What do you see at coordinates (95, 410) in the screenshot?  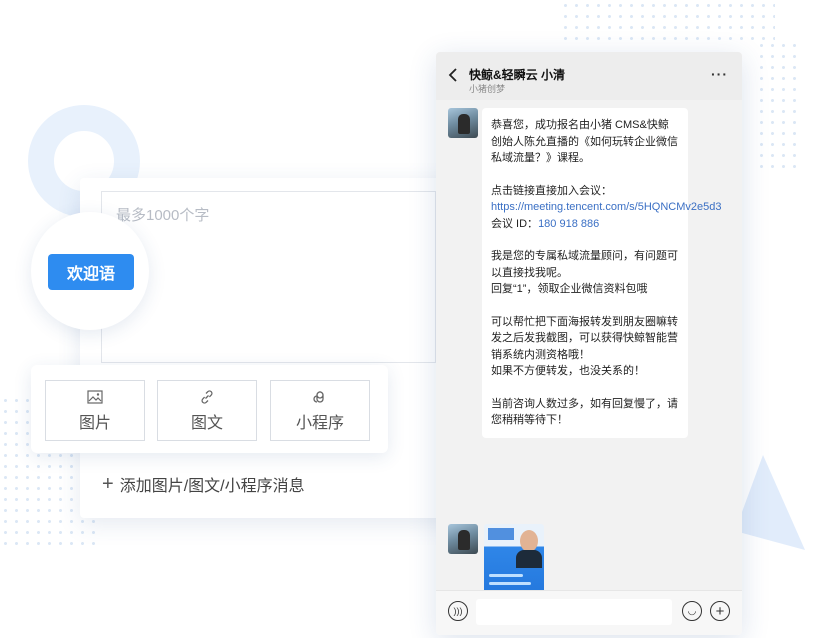 I see `image-type-button: 图片` at bounding box center [95, 410].